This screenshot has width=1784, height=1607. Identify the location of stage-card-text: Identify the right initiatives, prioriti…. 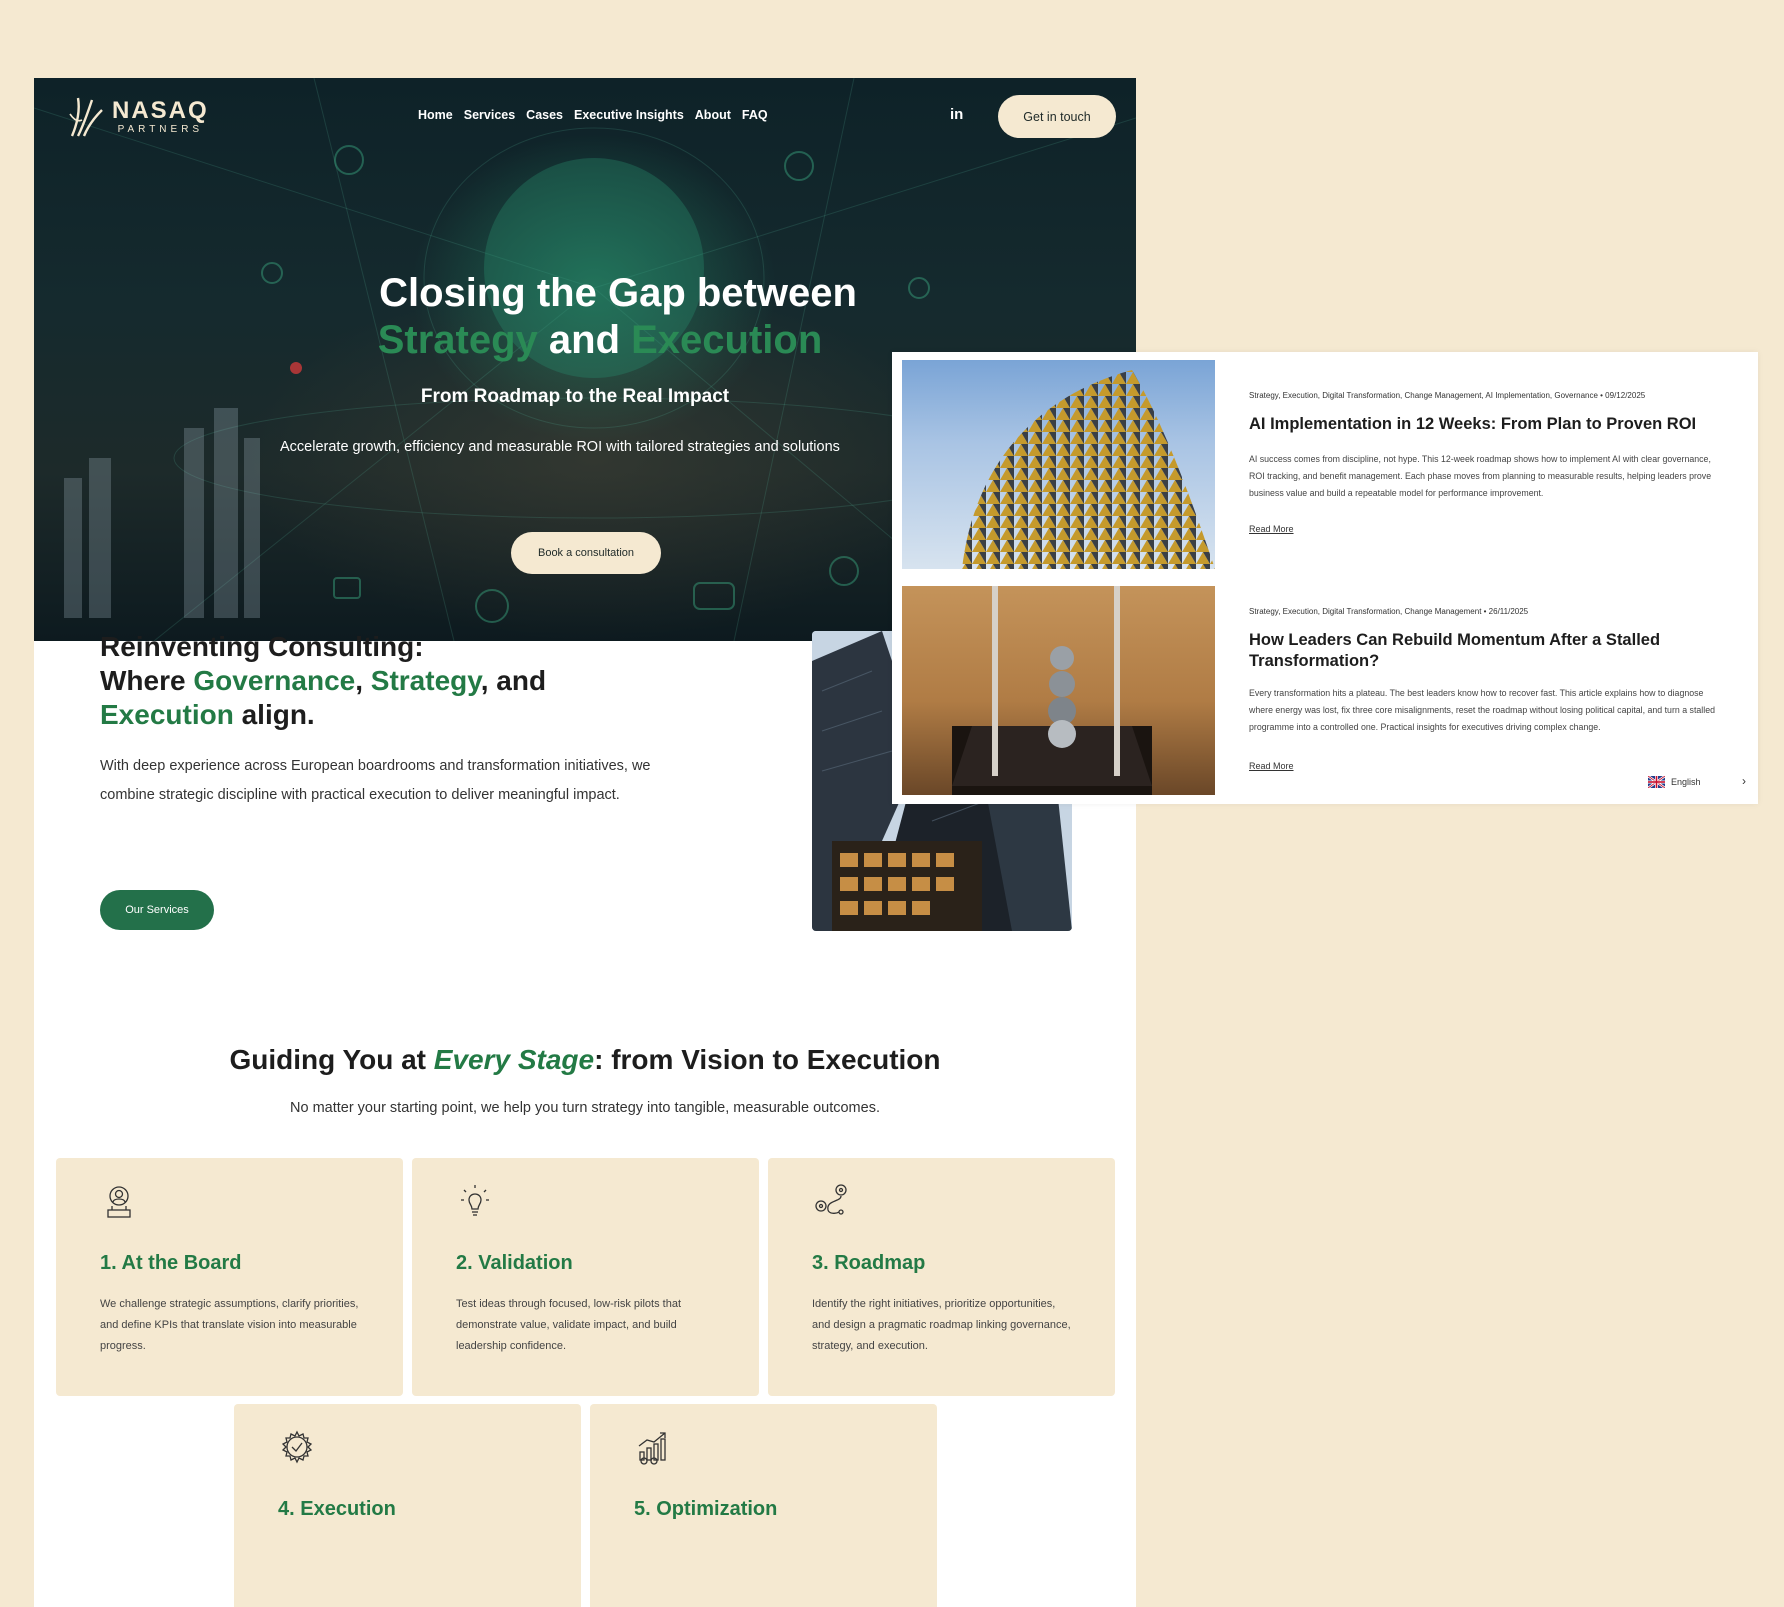
(941, 1325).